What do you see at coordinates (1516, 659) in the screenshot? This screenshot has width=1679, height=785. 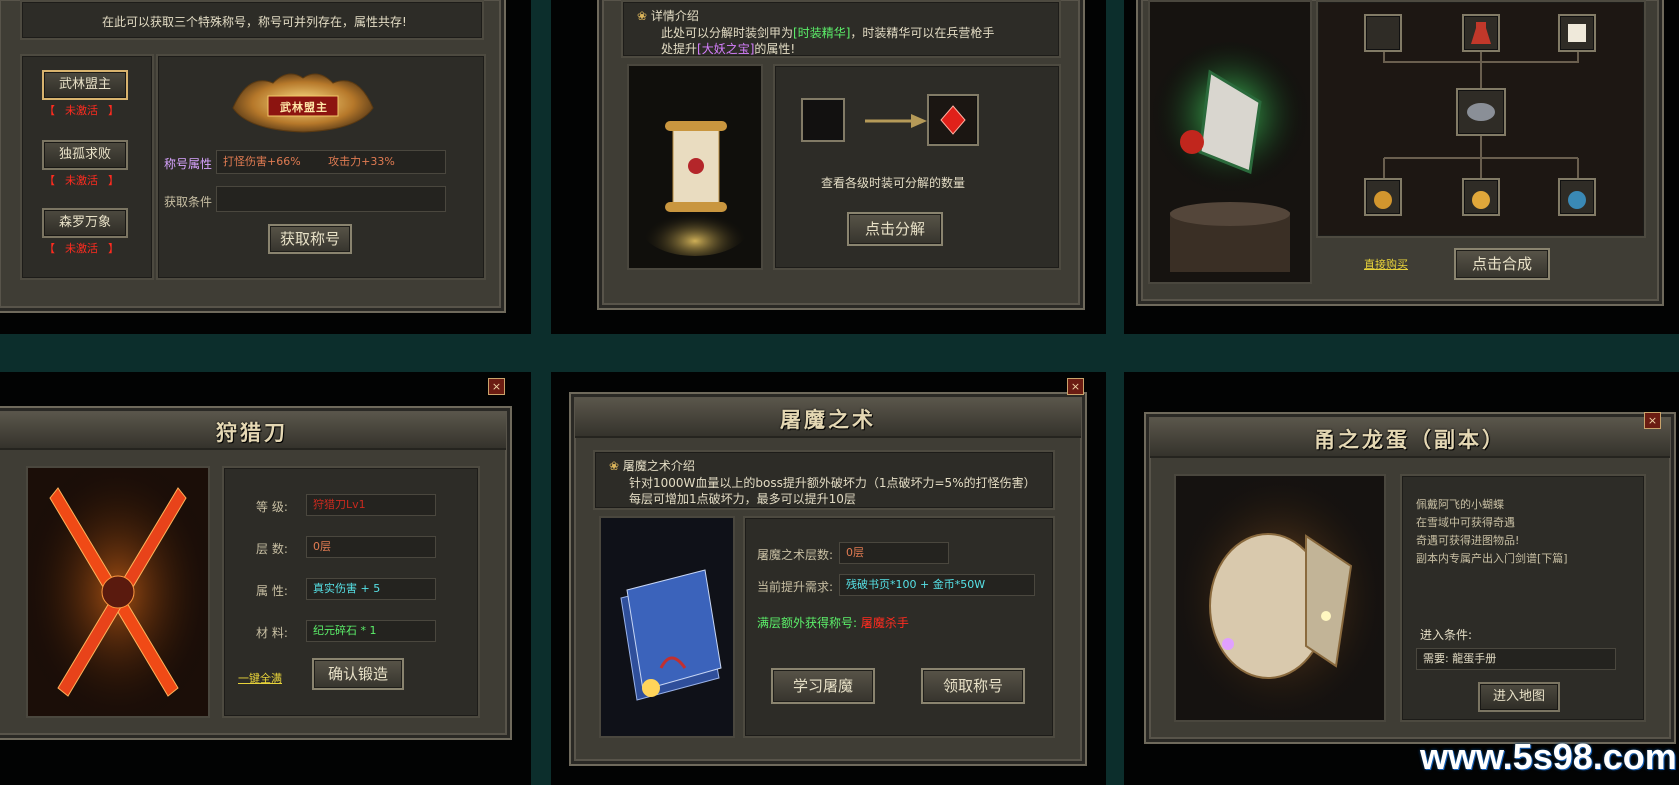 I see `dragon-cond-value: 需要: 龍蛋手册` at bounding box center [1516, 659].